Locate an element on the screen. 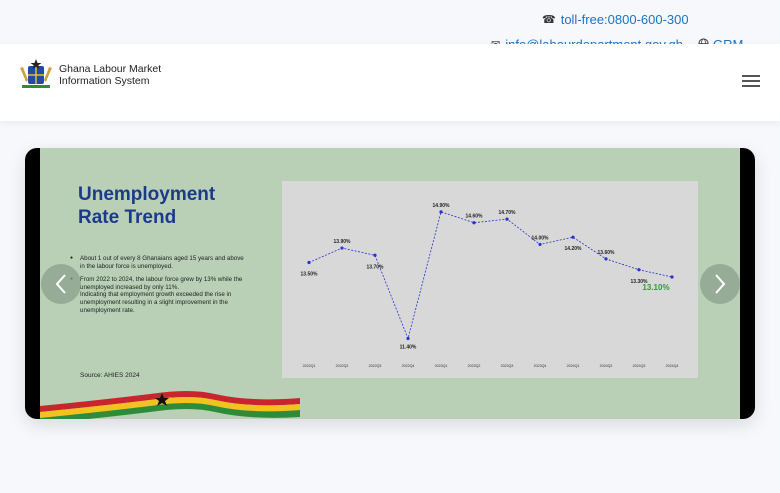  brand-name: Ghana Labour Market Information System is located at coordinates (110, 75).